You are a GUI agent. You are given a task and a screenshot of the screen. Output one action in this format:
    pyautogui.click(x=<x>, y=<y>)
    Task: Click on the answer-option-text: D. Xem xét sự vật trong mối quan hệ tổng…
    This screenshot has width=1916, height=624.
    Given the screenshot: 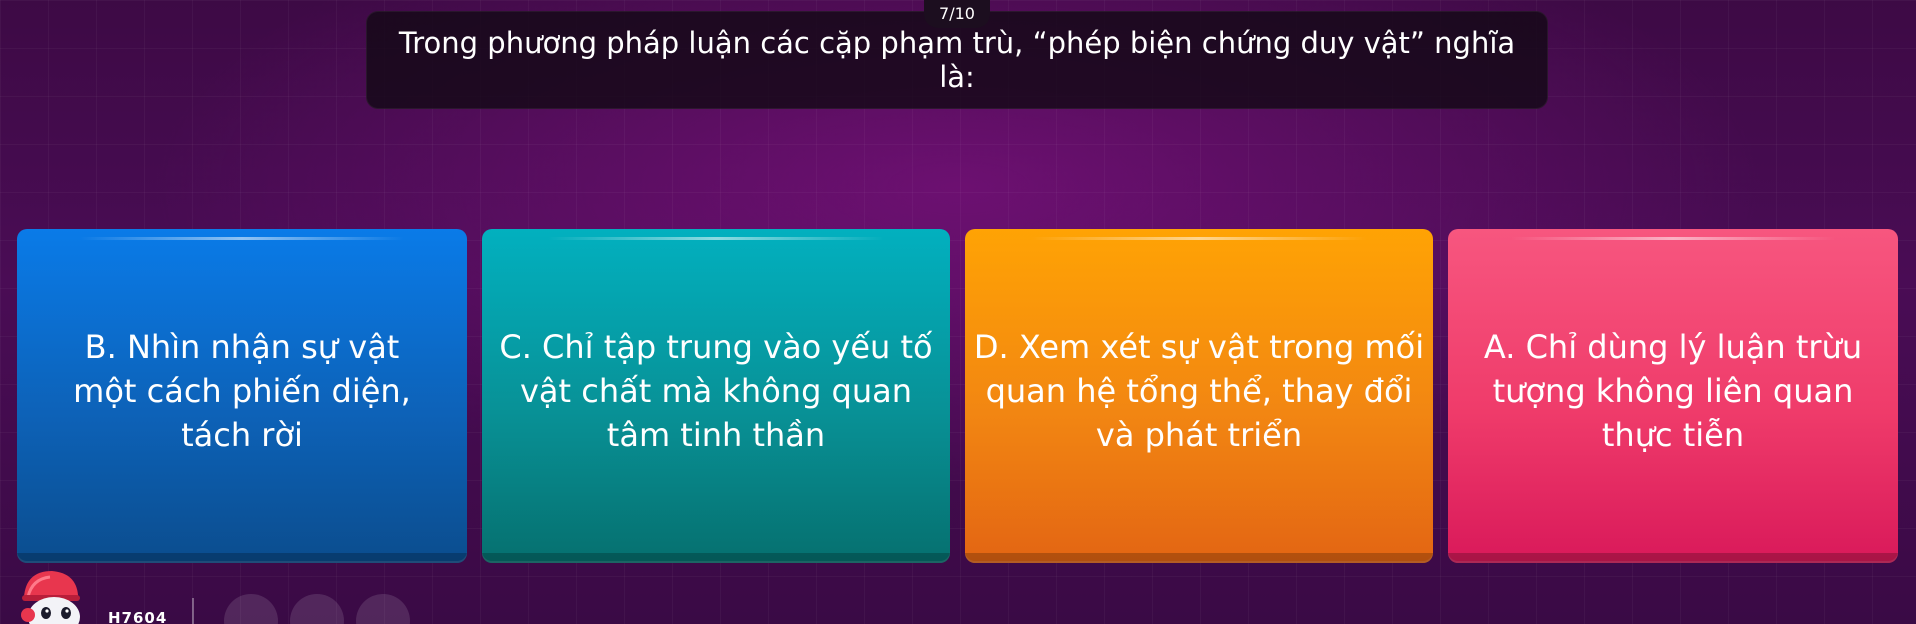 What is the action you would take?
    pyautogui.click(x=1199, y=391)
    